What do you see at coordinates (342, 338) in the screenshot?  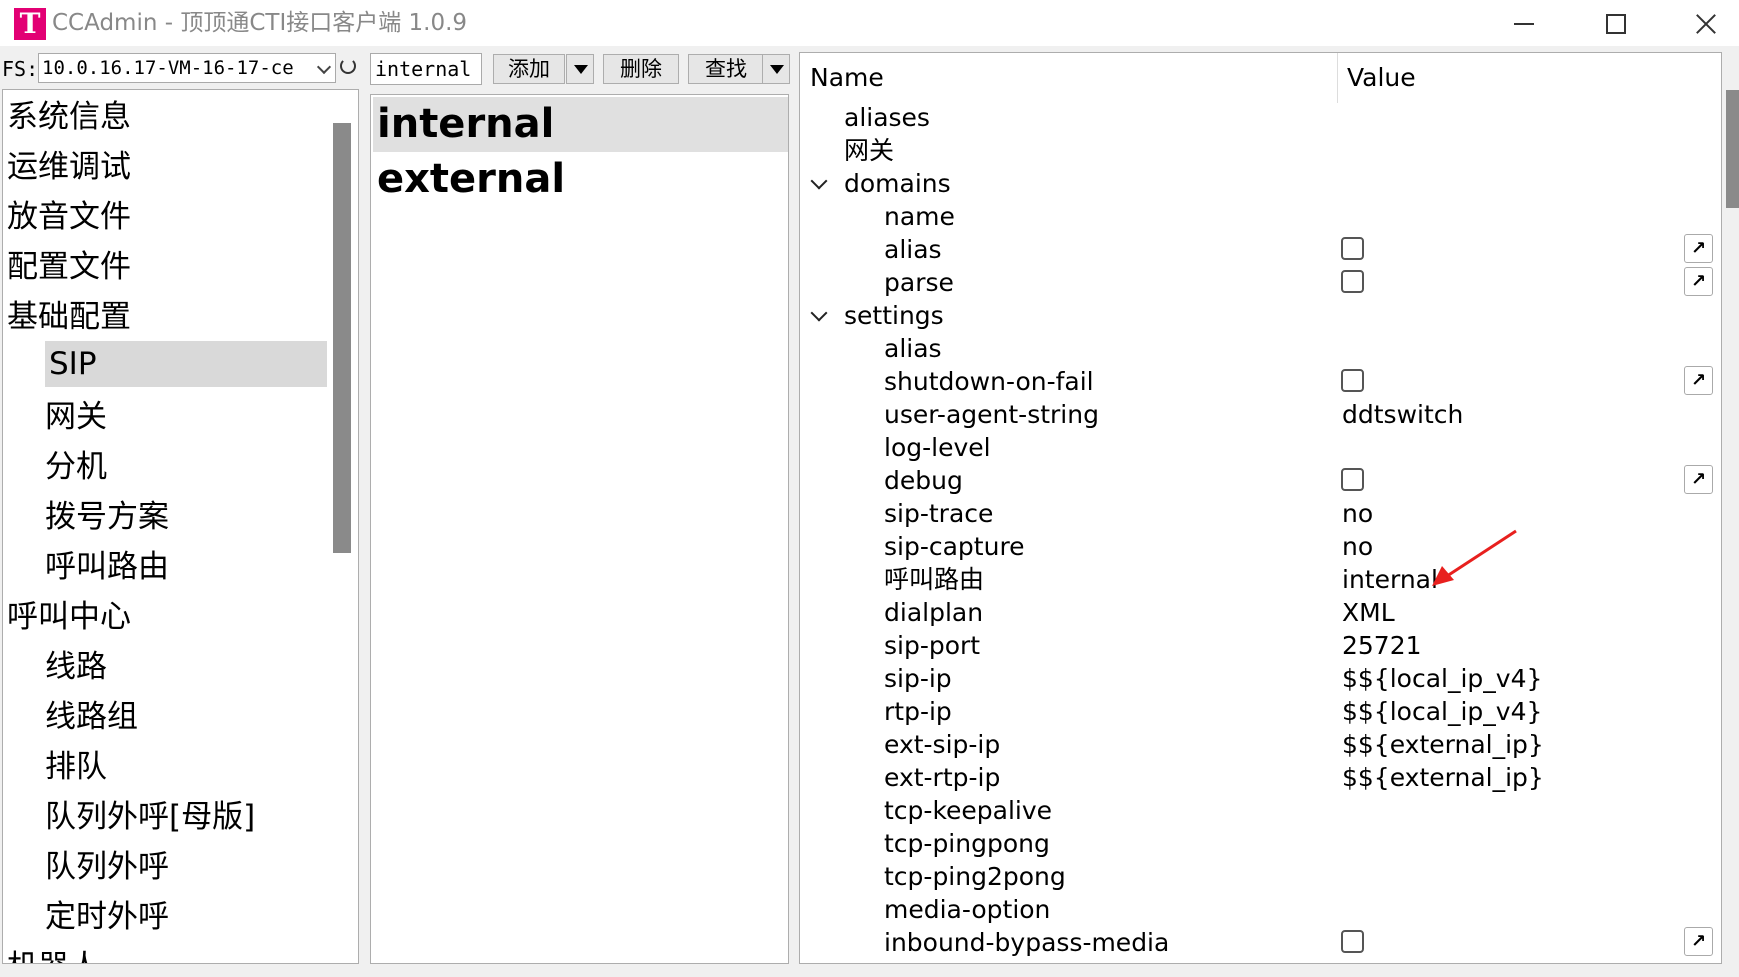 I see `nav-scrollbar-thumb` at bounding box center [342, 338].